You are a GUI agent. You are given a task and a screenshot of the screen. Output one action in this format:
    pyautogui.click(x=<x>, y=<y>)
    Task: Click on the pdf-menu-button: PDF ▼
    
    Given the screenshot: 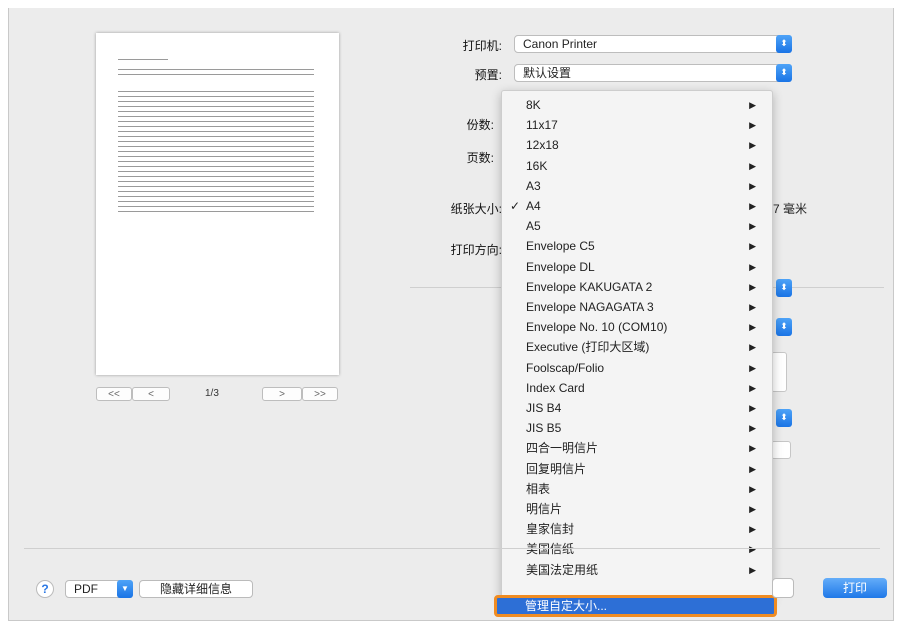 What is the action you would take?
    pyautogui.click(x=99, y=589)
    